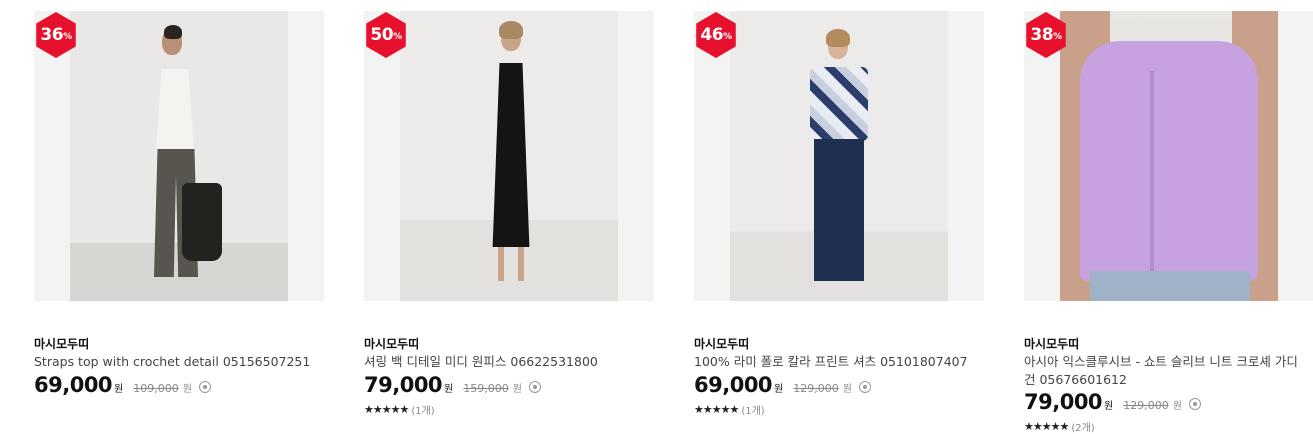 The height and width of the screenshot is (434, 1313). Describe the element at coordinates (486, 388) in the screenshot. I see `original-price: 159,000` at that location.